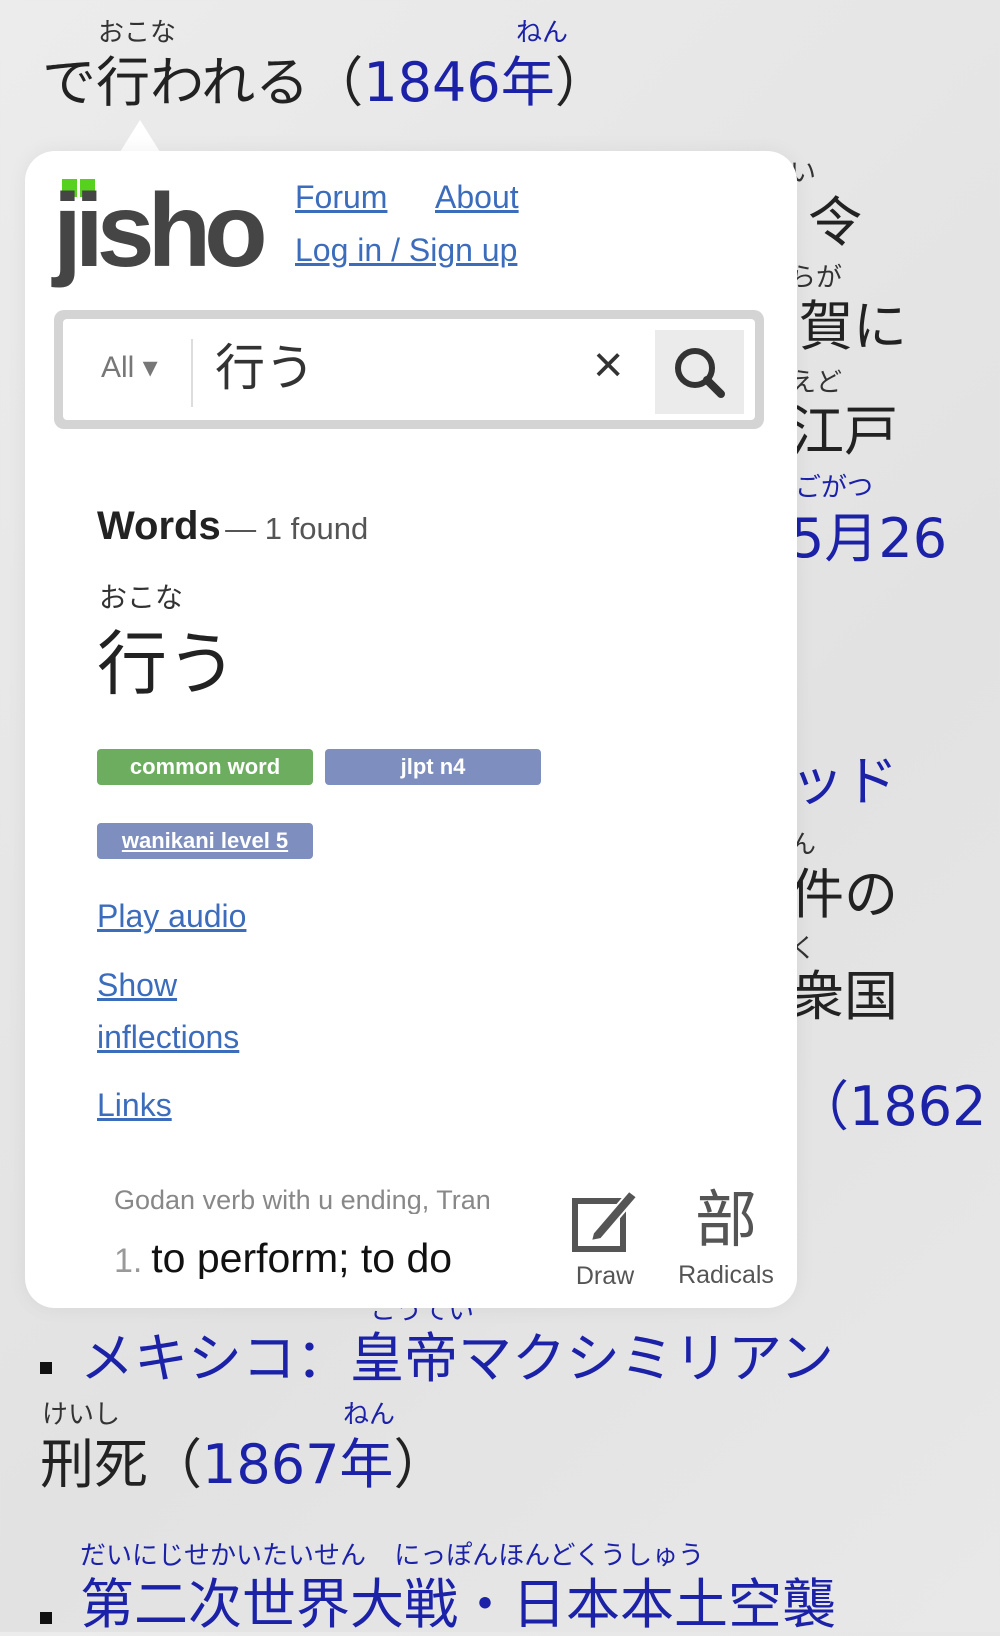 The width and height of the screenshot is (1000, 1636). I want to click on popup-arrow, so click(140, 136).